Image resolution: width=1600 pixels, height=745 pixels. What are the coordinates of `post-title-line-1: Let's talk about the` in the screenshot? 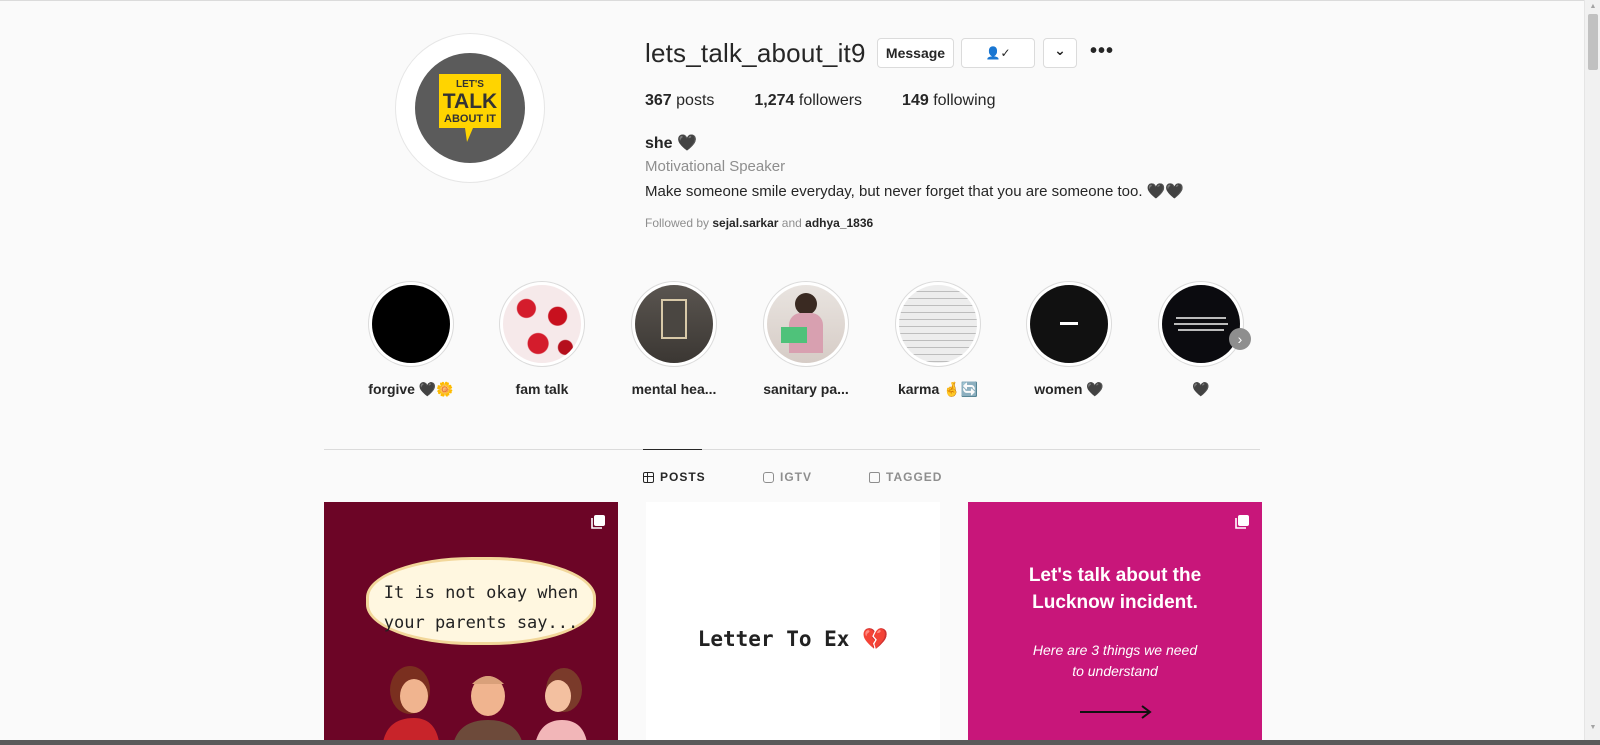 It's located at (1115, 575).